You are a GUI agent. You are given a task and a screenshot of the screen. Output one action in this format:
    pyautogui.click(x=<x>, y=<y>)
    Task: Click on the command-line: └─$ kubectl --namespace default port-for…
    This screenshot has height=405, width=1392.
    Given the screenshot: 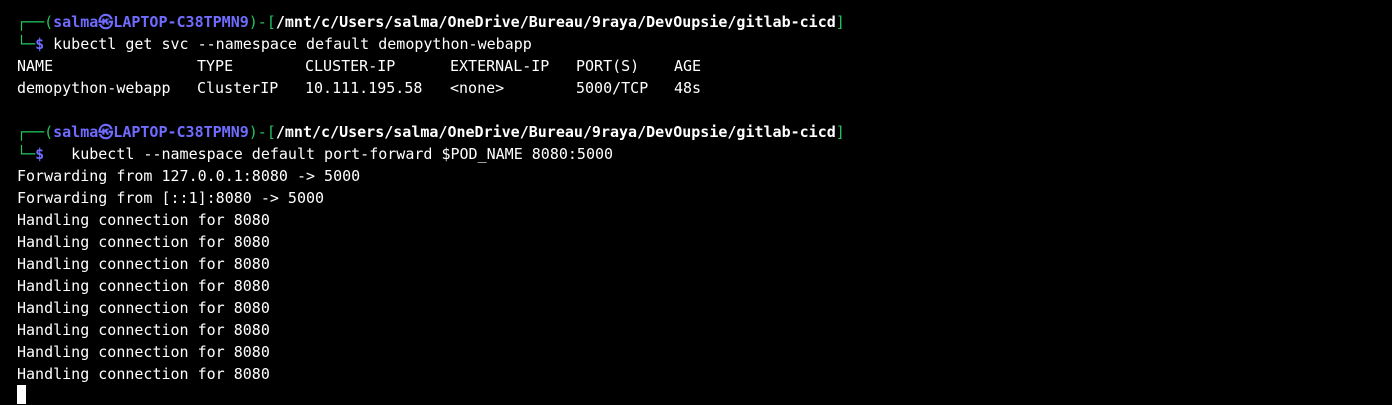 What is the action you would take?
    pyautogui.click(x=704, y=154)
    